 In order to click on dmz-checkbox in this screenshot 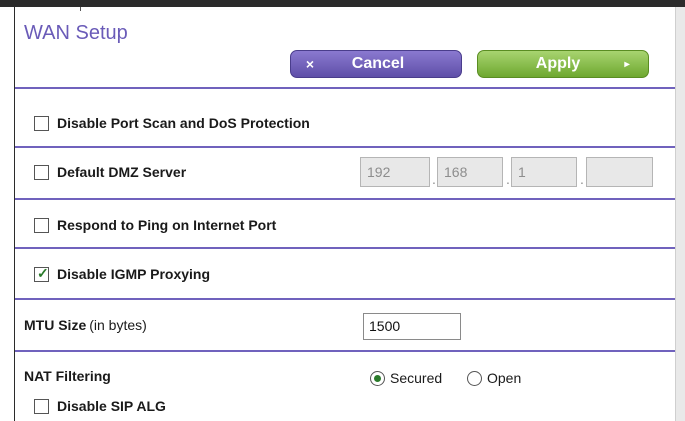, I will do `click(41, 172)`.